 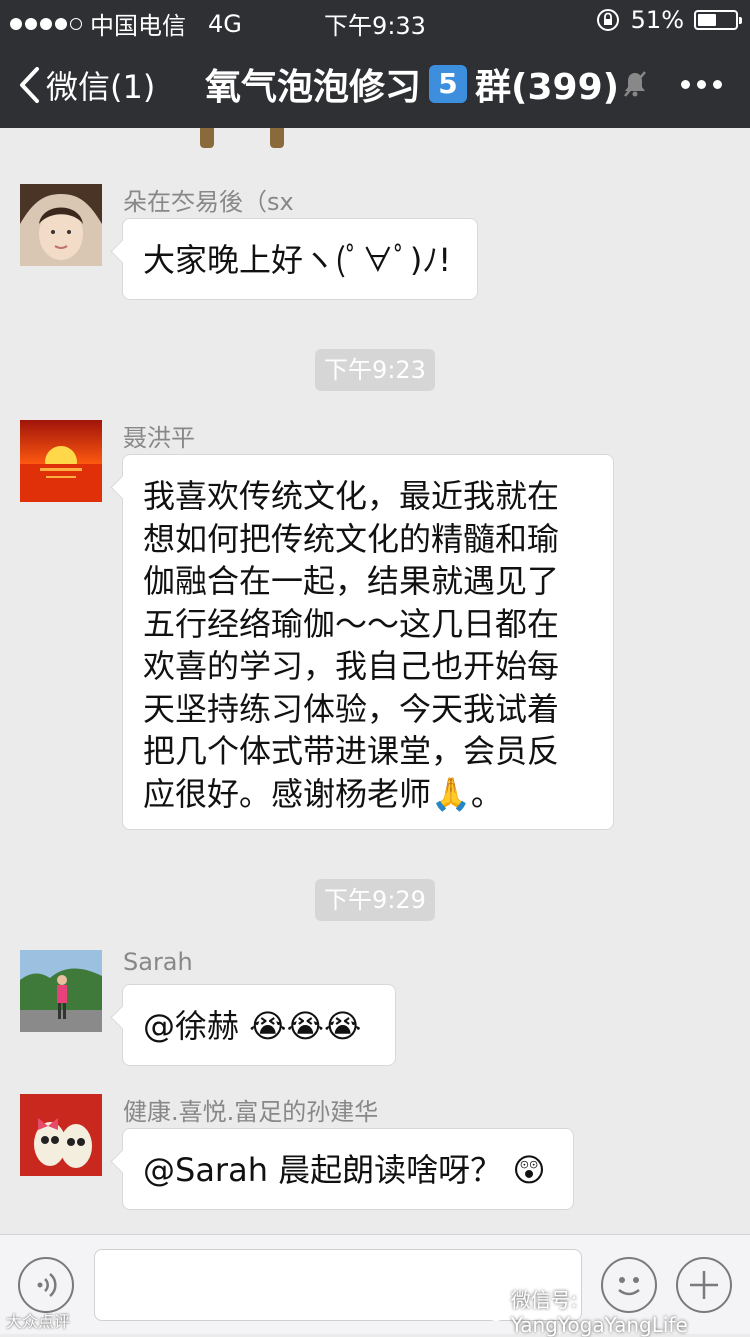 I want to click on voice-icon, so click(x=47, y=1285).